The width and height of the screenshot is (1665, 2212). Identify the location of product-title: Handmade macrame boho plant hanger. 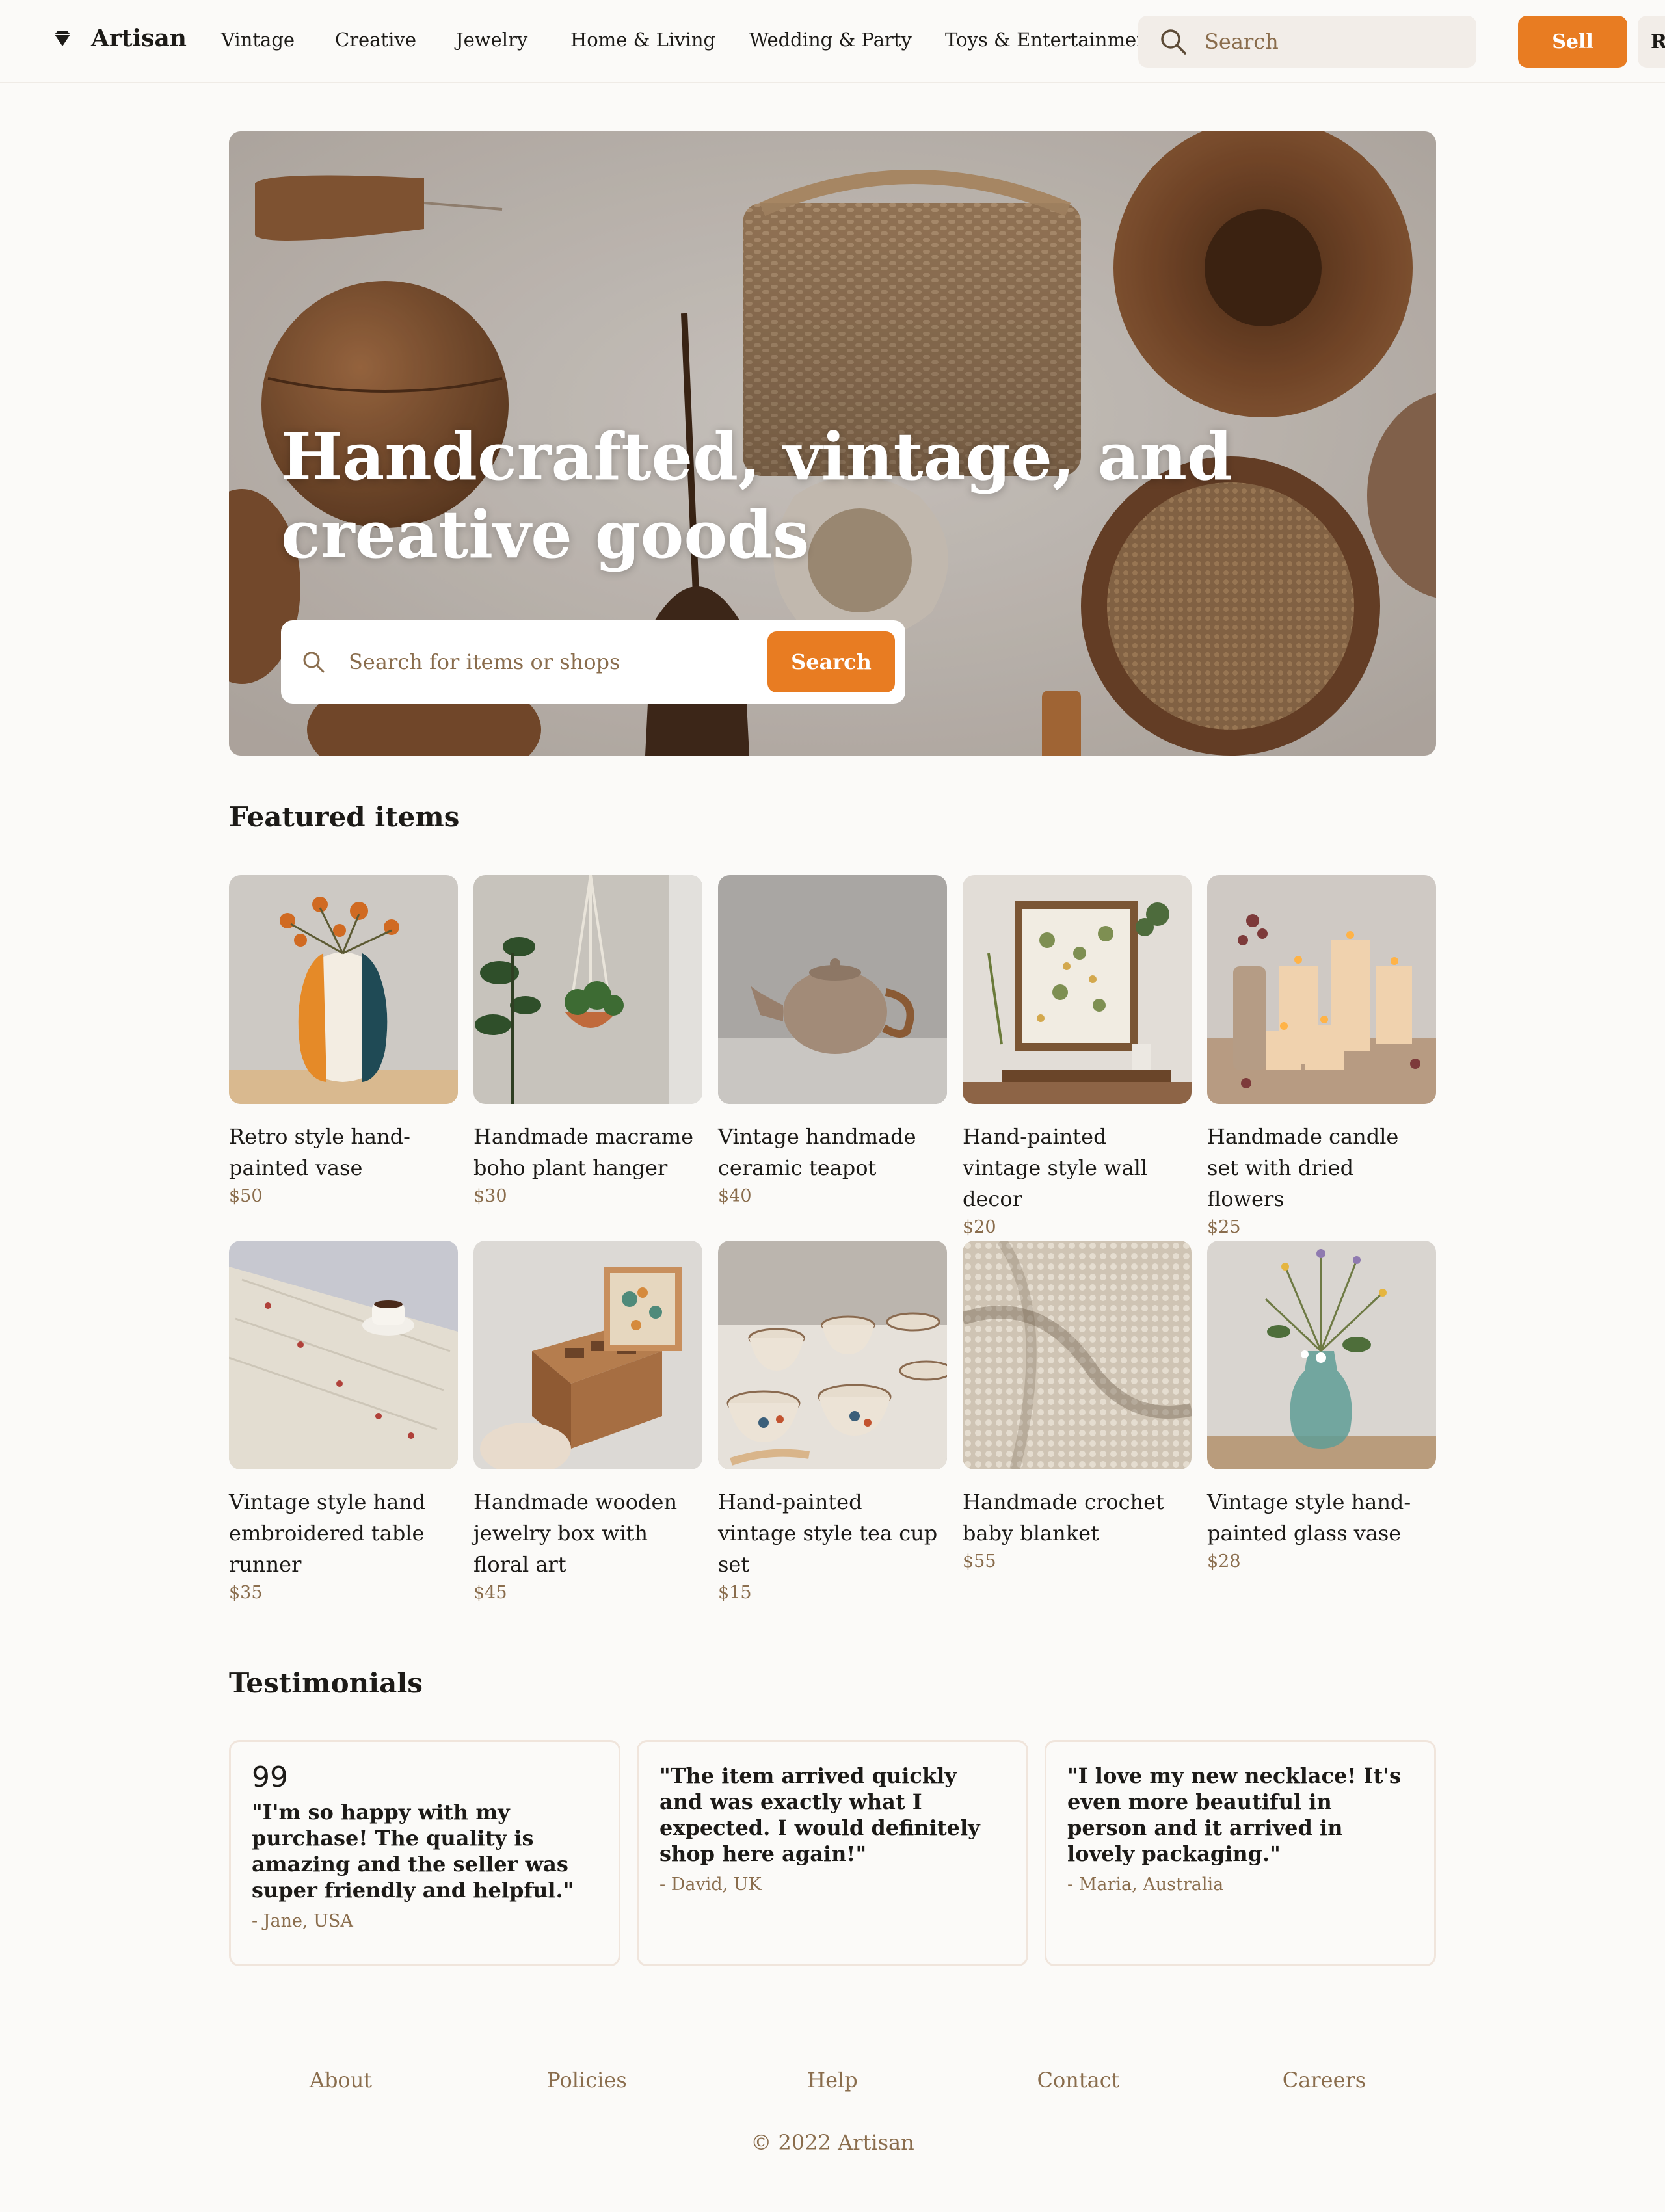
(587, 1152).